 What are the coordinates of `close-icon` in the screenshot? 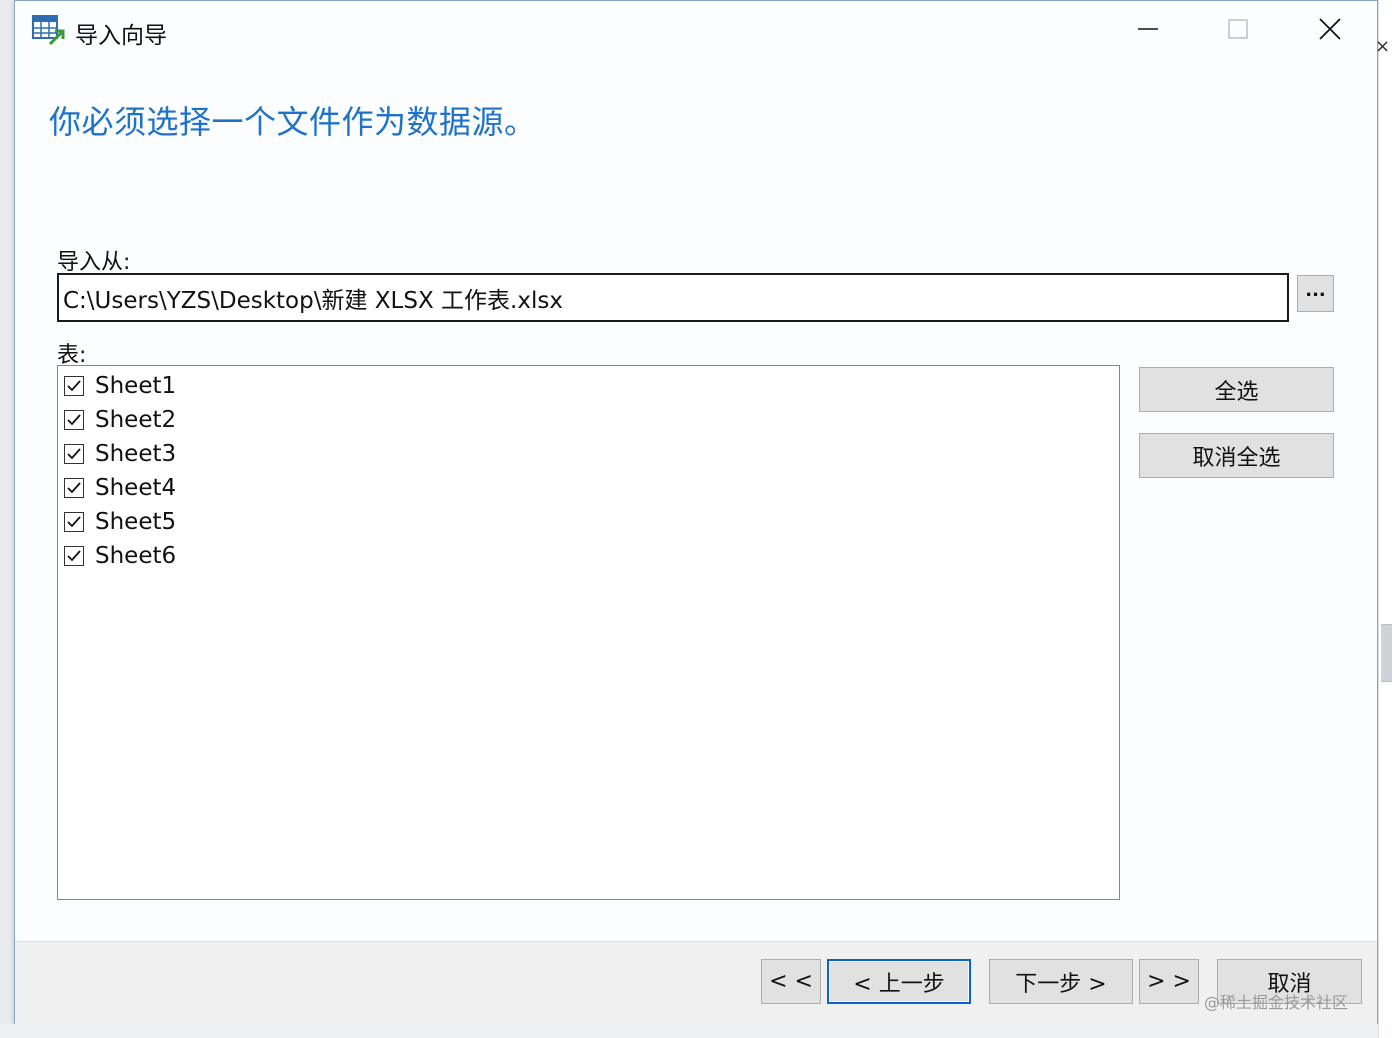 It's located at (1330, 31).